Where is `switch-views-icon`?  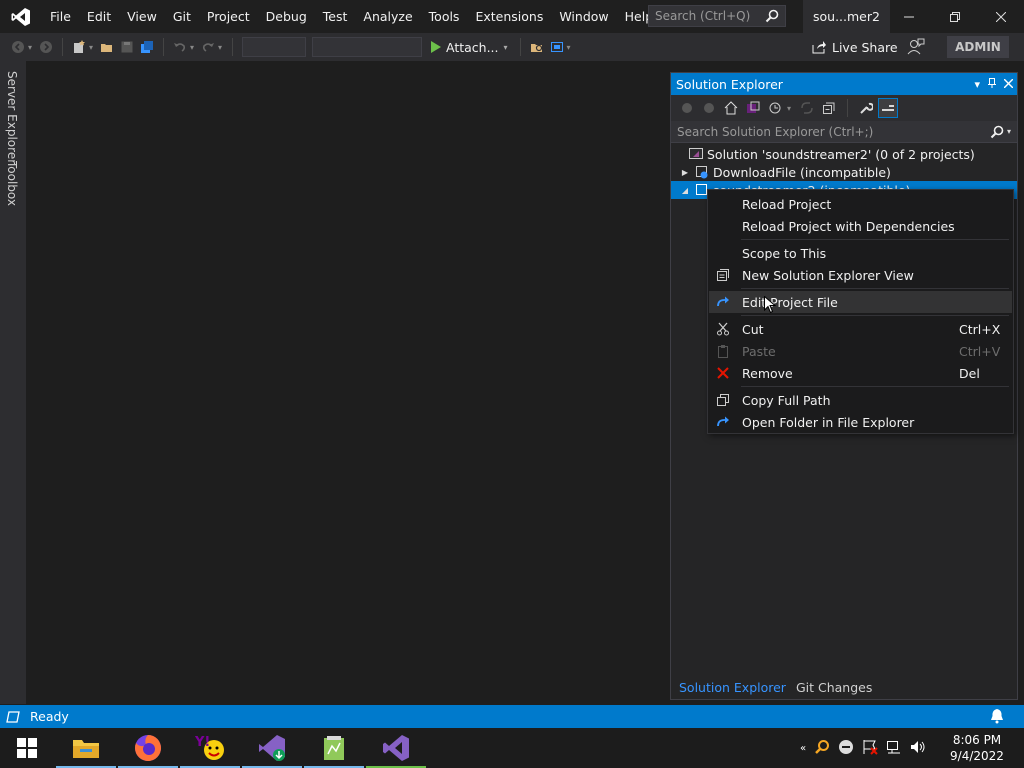
switch-views-icon is located at coordinates (753, 108).